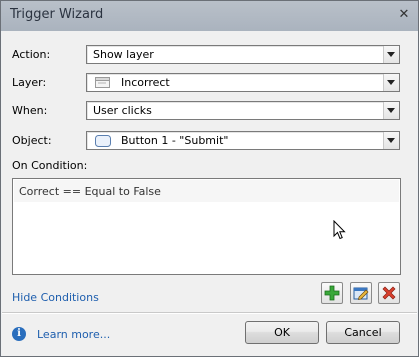  I want to click on object-dropdown: Button 1 - "Submit", so click(243, 140).